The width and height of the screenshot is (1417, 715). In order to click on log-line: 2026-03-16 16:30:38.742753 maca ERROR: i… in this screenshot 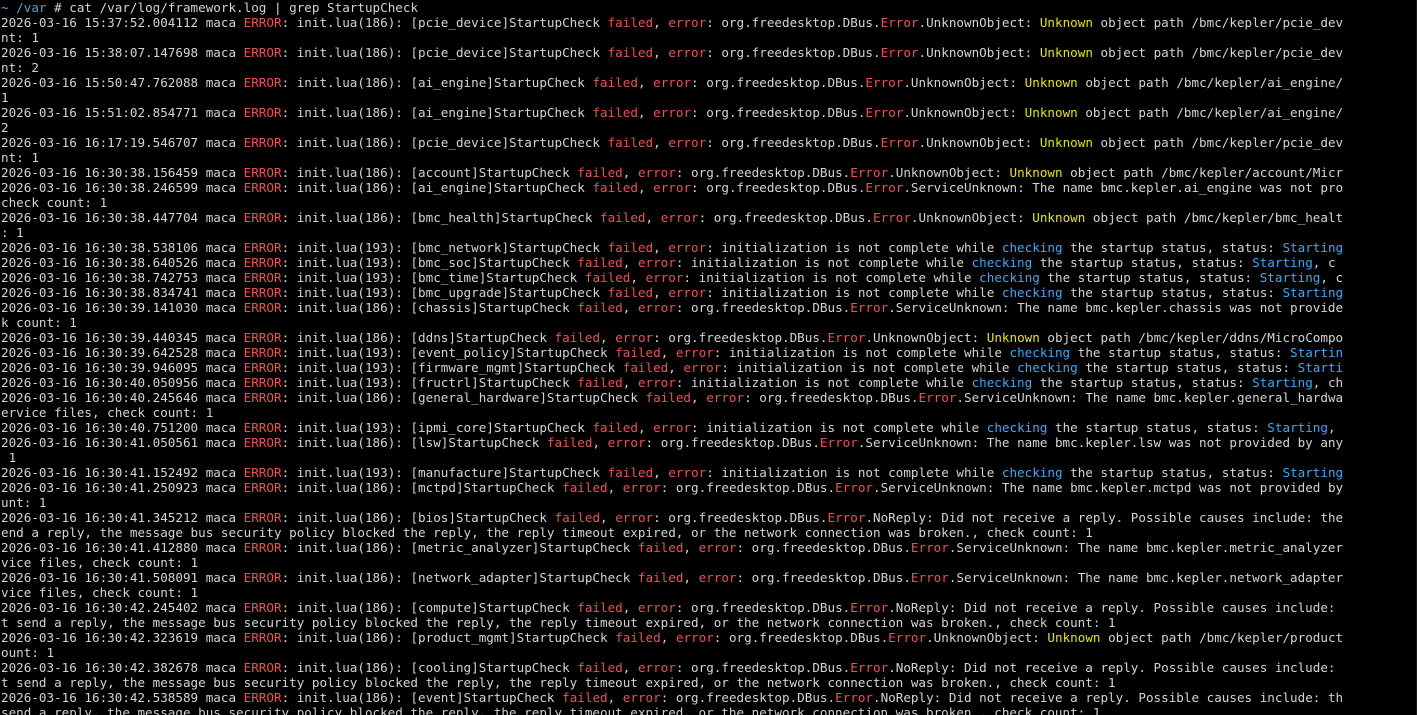, I will do `click(709, 277)`.